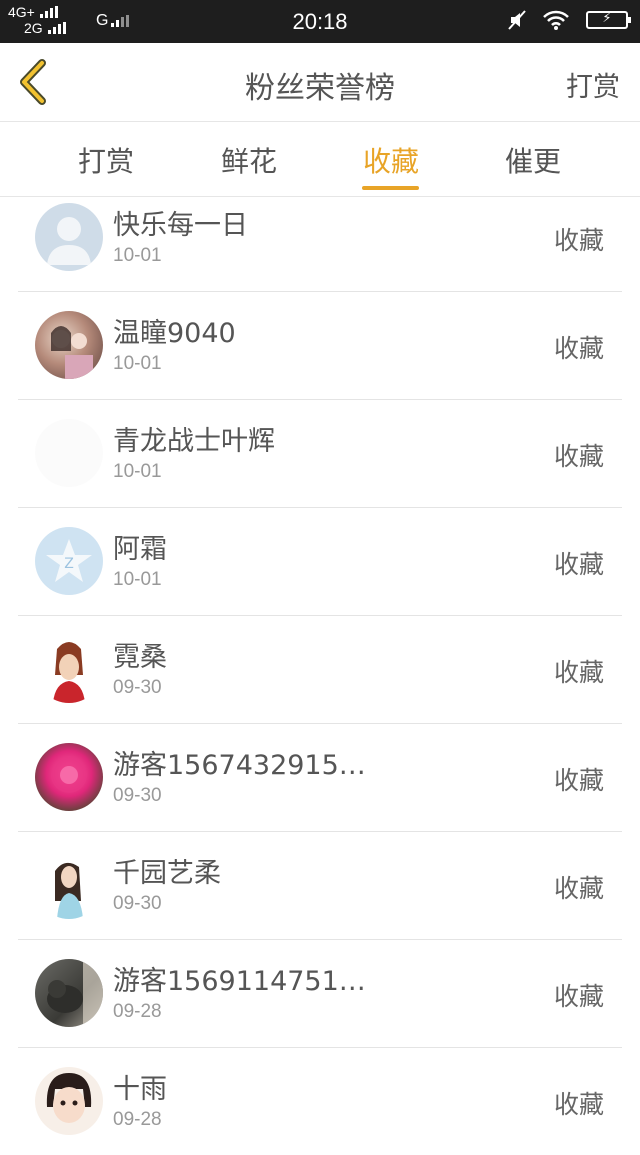 This screenshot has height=1155, width=640. I want to click on user-name: 青龙战士叶辉, so click(194, 441).